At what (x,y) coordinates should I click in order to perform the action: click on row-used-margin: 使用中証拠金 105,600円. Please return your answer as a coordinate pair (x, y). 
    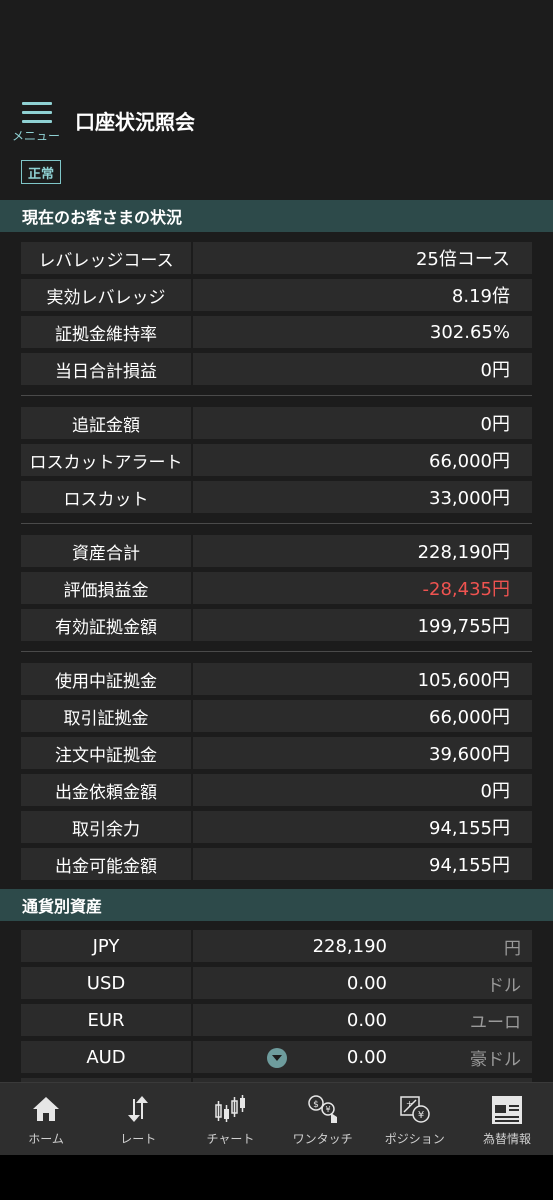
    Looking at the image, I should click on (276, 679).